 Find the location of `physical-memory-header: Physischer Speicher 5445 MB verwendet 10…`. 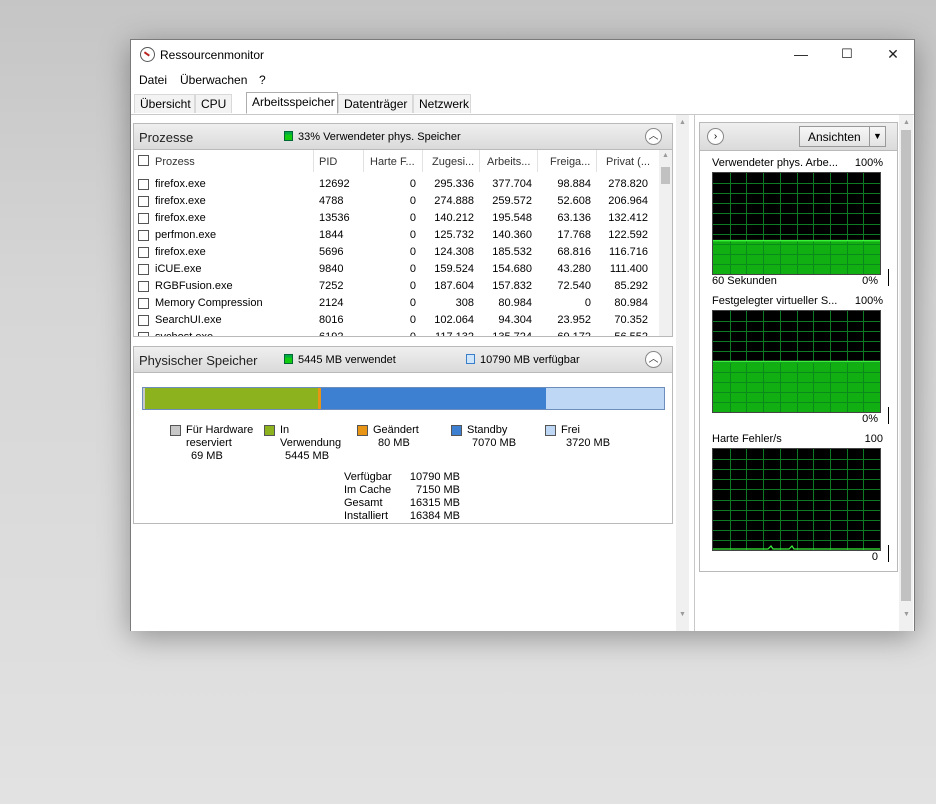

physical-memory-header: Physischer Speicher 5445 MB verwendet 10… is located at coordinates (403, 359).